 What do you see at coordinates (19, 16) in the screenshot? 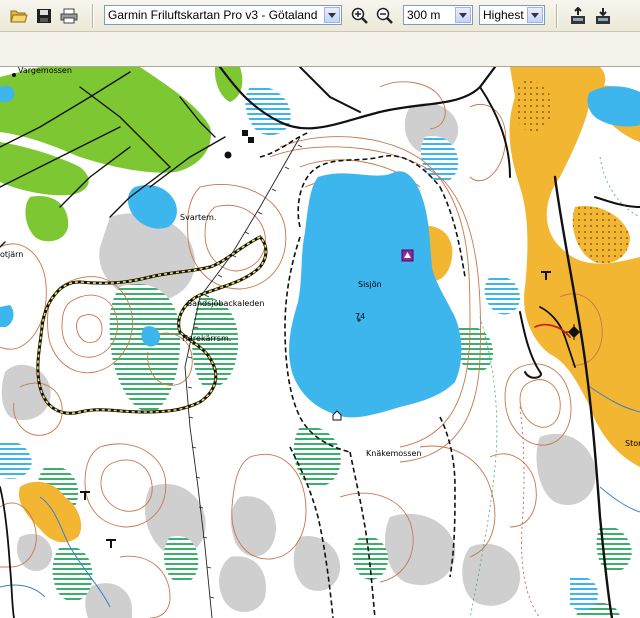
I see `folder-open-icon` at bounding box center [19, 16].